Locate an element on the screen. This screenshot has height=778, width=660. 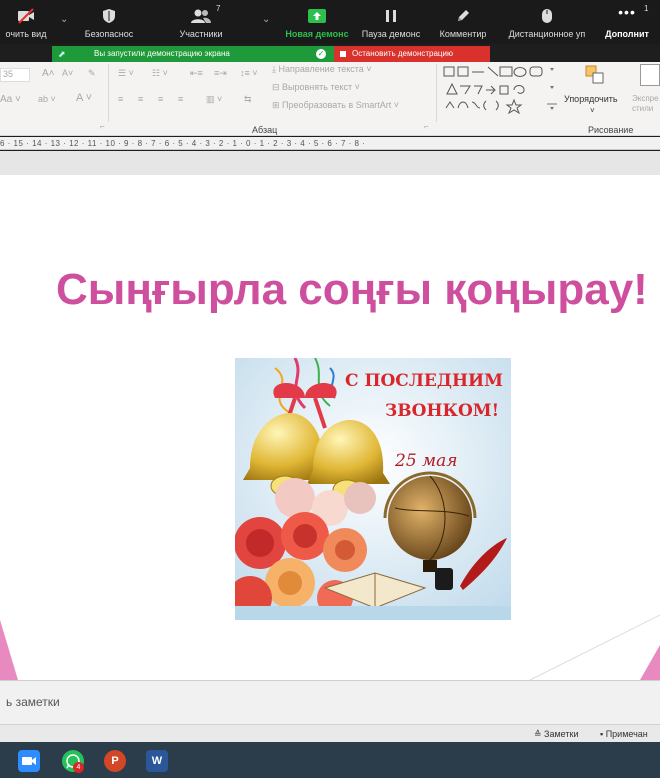
smartart-label: Преобразовать в SmartArt is located at coordinates (337, 105).